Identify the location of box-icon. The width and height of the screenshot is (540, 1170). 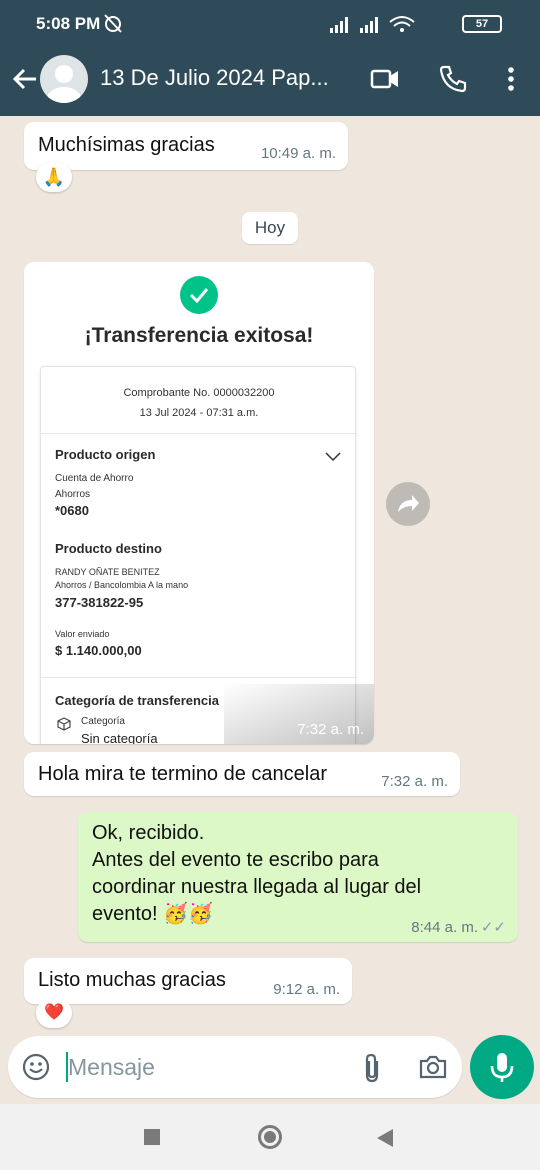
(64, 726).